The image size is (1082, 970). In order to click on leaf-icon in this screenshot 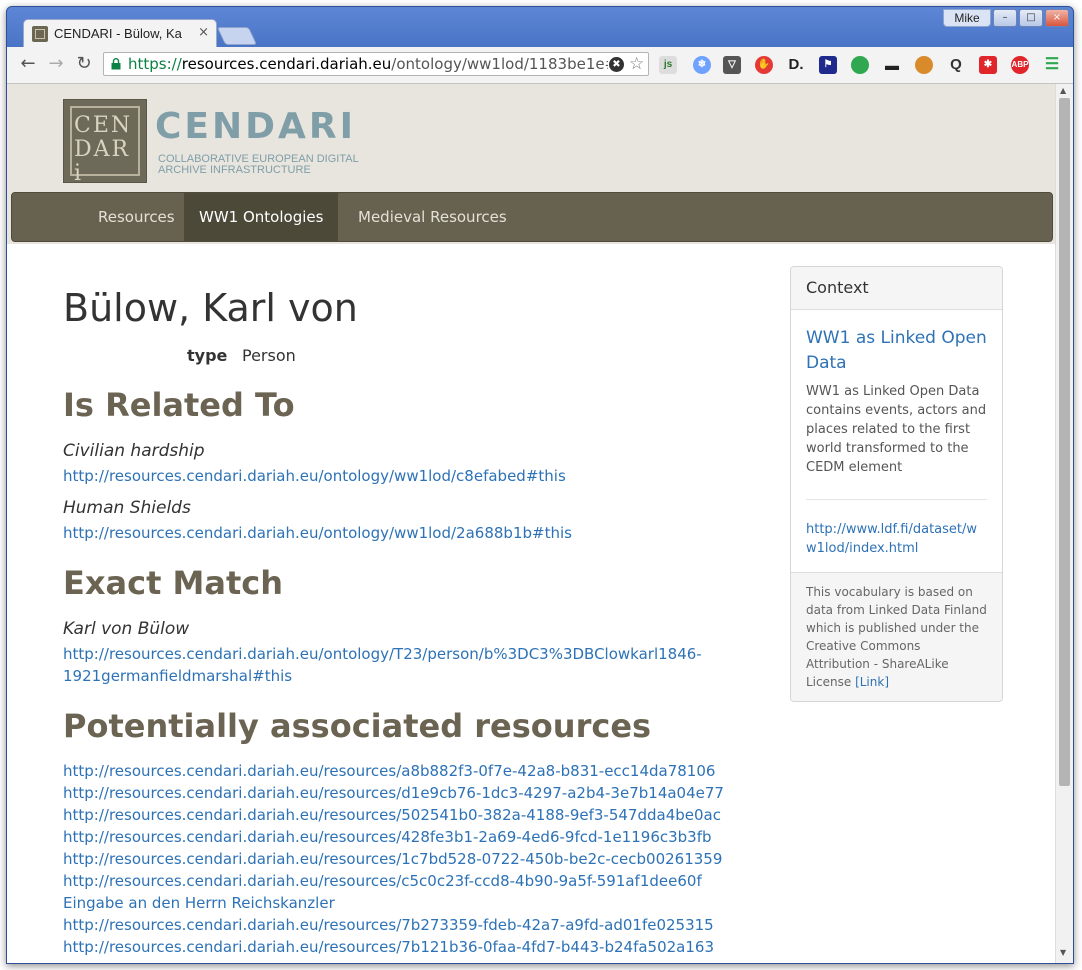, I will do `click(860, 65)`.